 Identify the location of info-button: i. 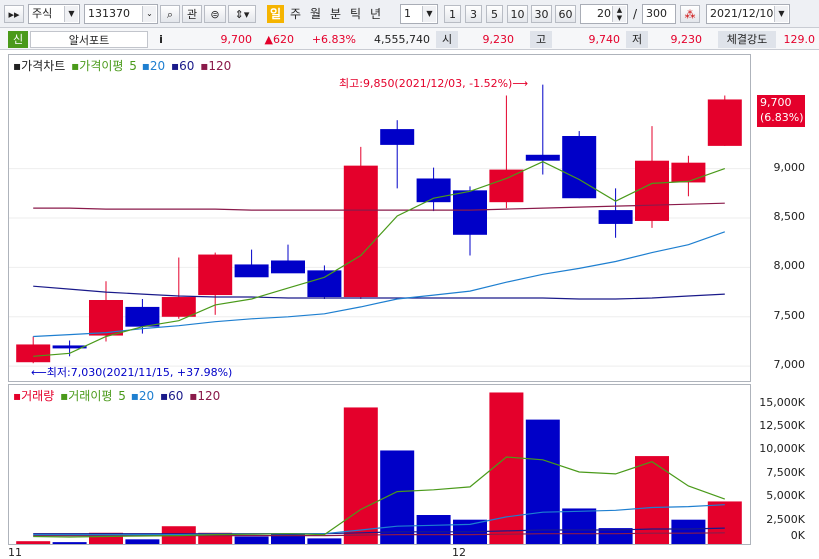
(161, 39).